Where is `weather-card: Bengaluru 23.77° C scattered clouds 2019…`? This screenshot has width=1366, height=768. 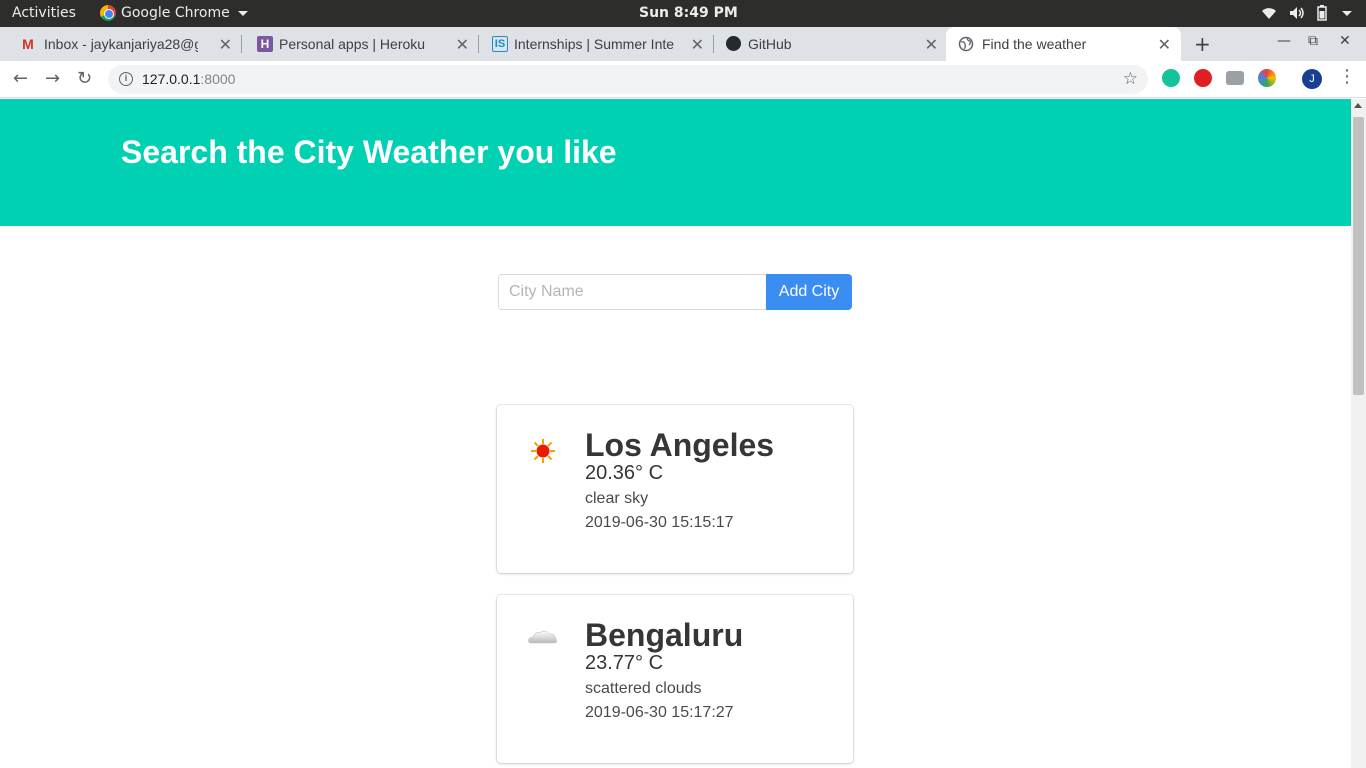 weather-card: Bengaluru 23.77° C scattered clouds 2019… is located at coordinates (675, 679).